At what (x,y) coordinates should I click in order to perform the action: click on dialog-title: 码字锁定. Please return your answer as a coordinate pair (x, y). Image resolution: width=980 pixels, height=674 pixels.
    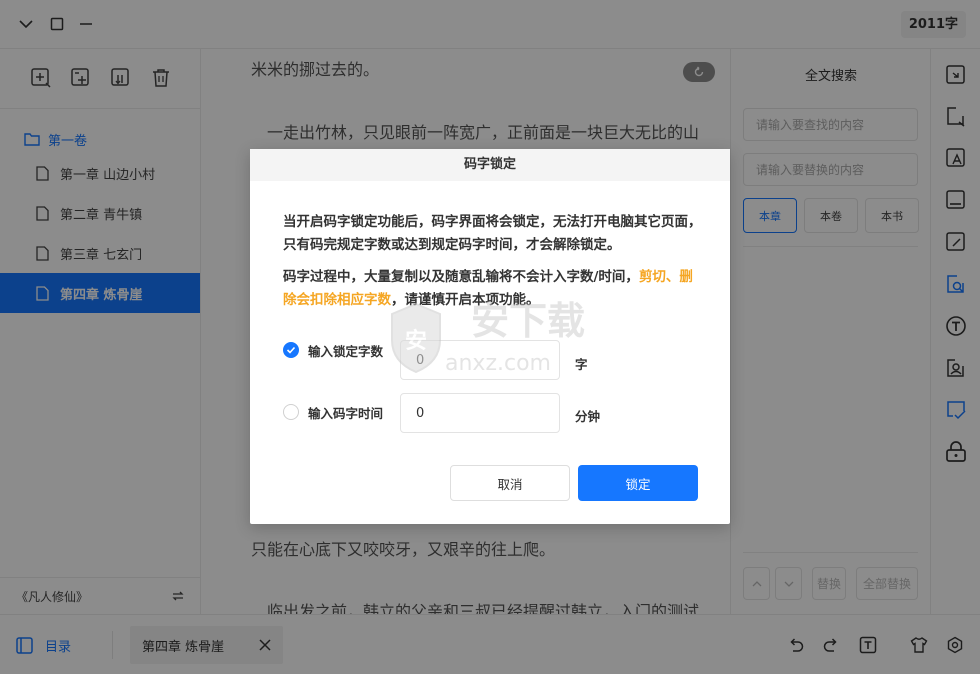
    Looking at the image, I should click on (490, 165).